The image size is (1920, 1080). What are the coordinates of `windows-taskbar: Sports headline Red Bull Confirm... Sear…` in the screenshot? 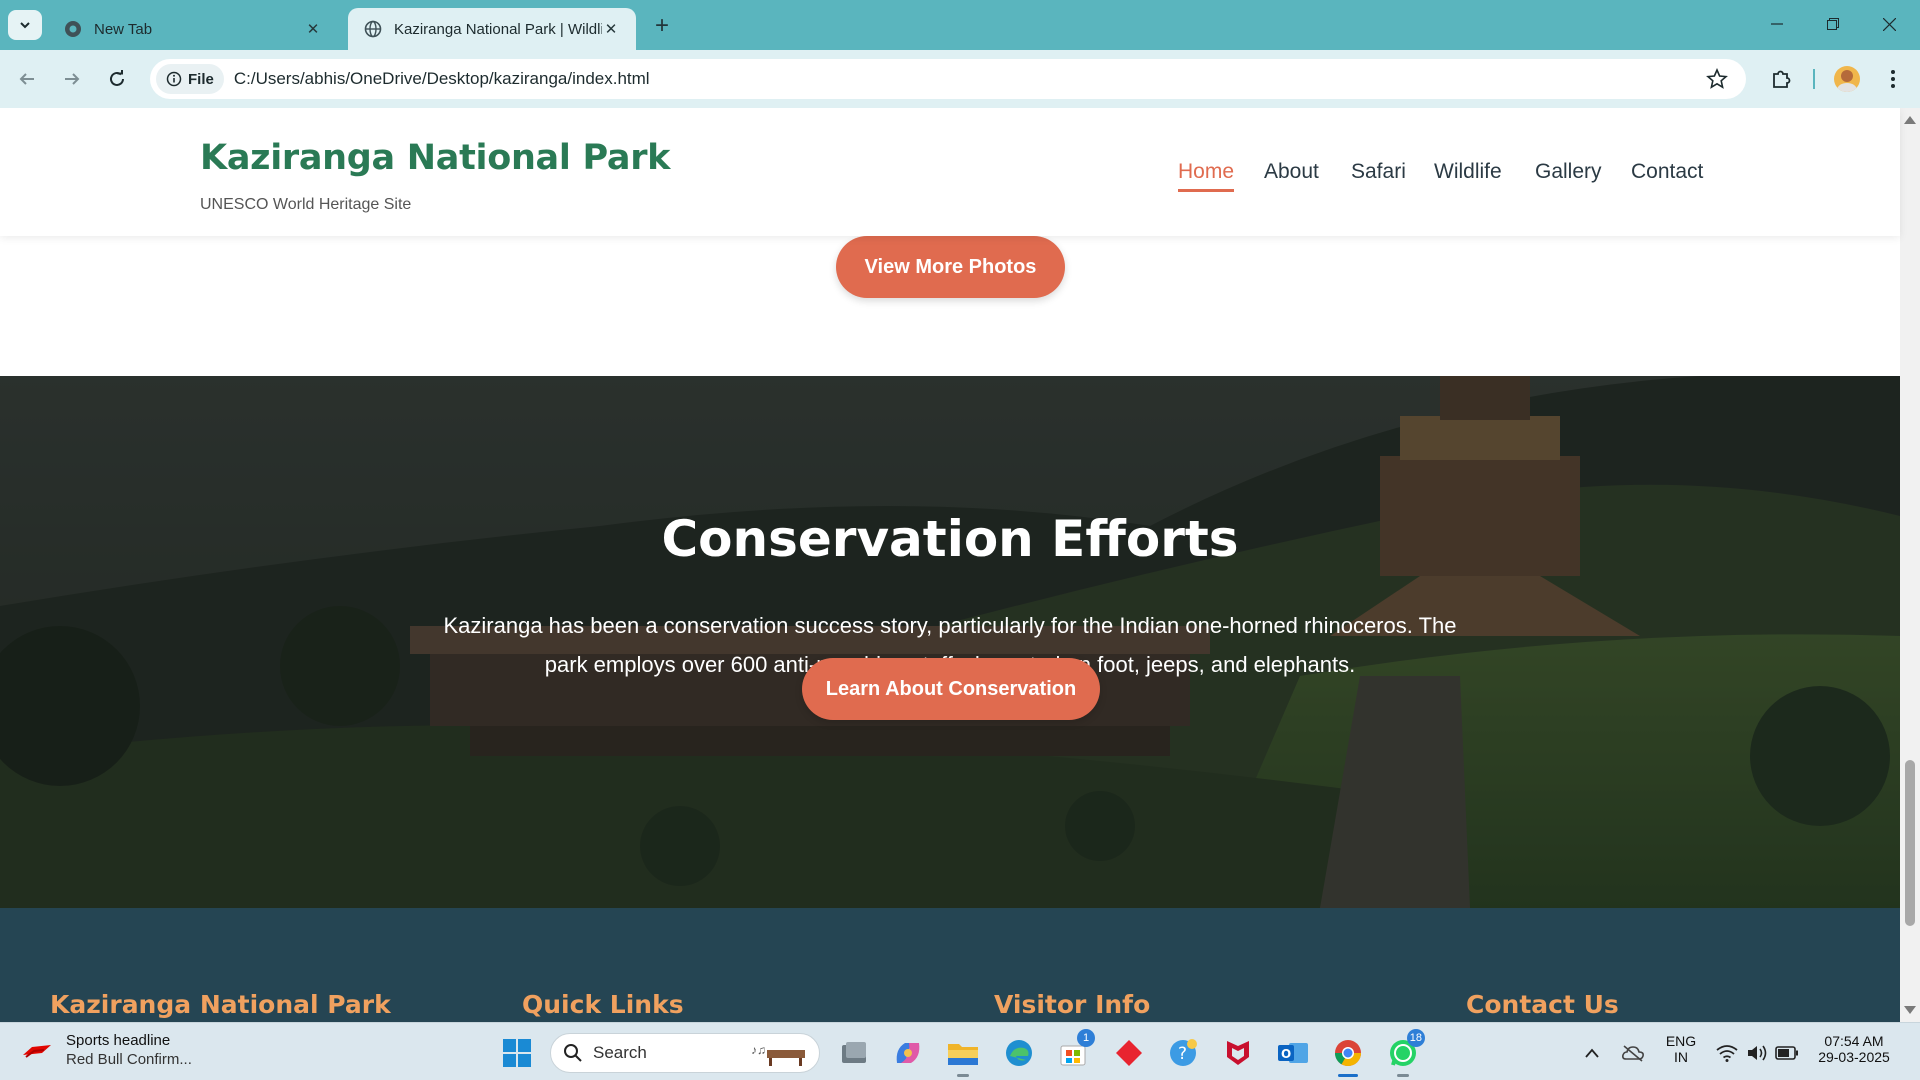 It's located at (960, 1051).